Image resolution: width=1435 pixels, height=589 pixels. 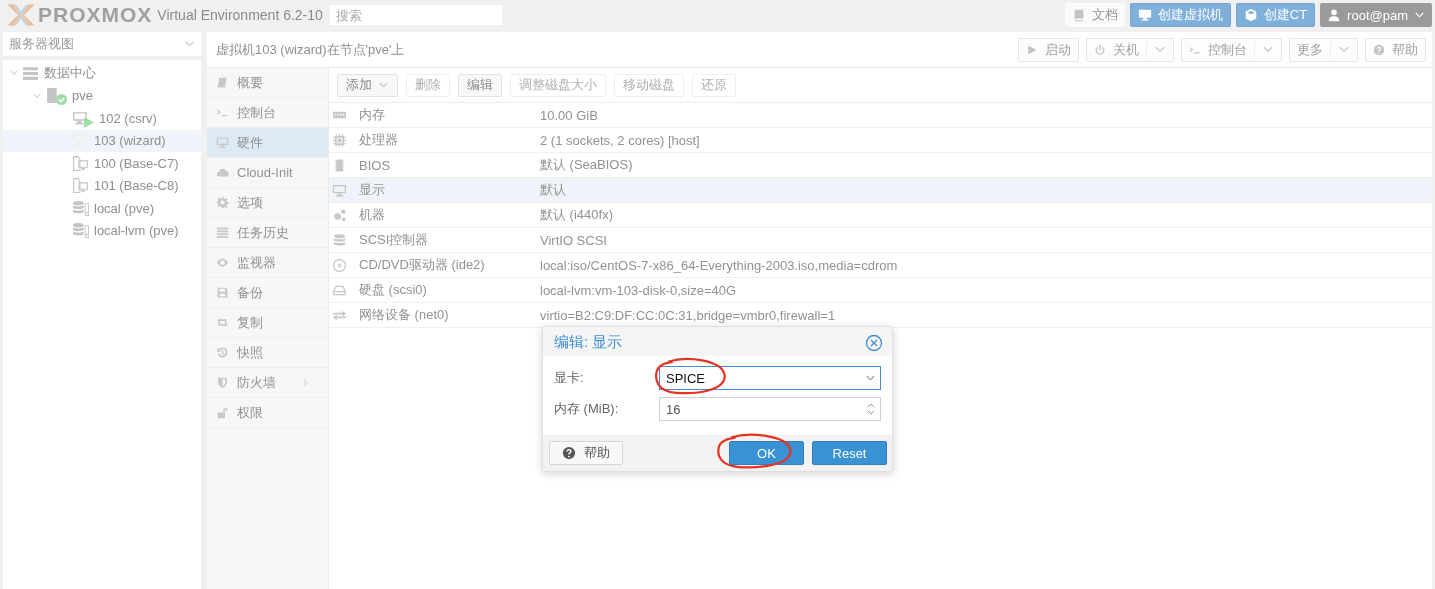 I want to click on field-label: 内存 (MiB):, so click(x=587, y=409).